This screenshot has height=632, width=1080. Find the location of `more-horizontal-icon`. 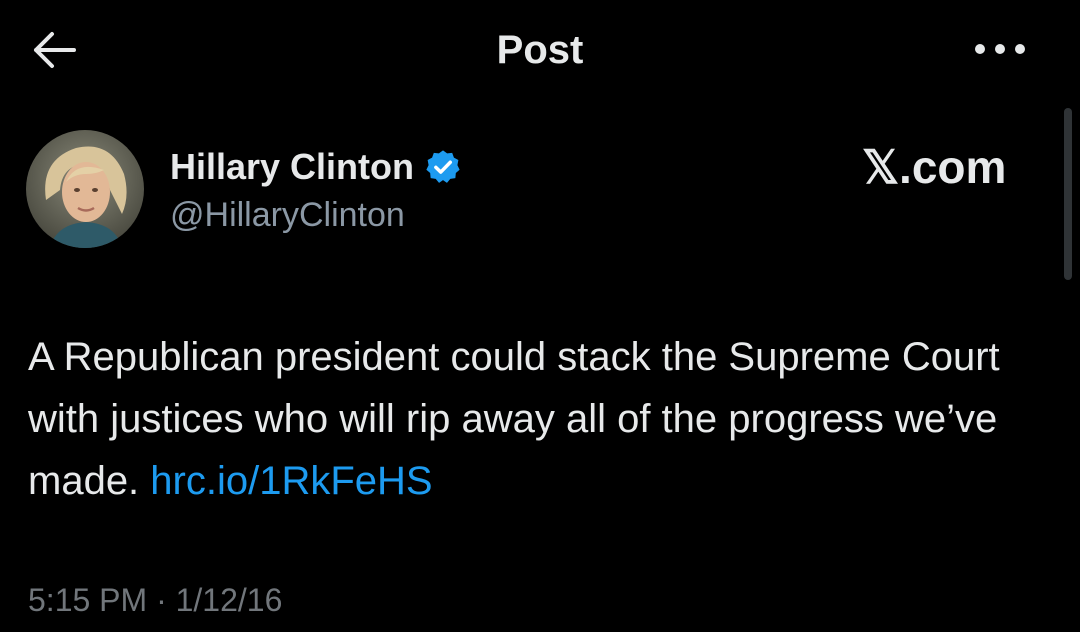

more-horizontal-icon is located at coordinates (1000, 49).